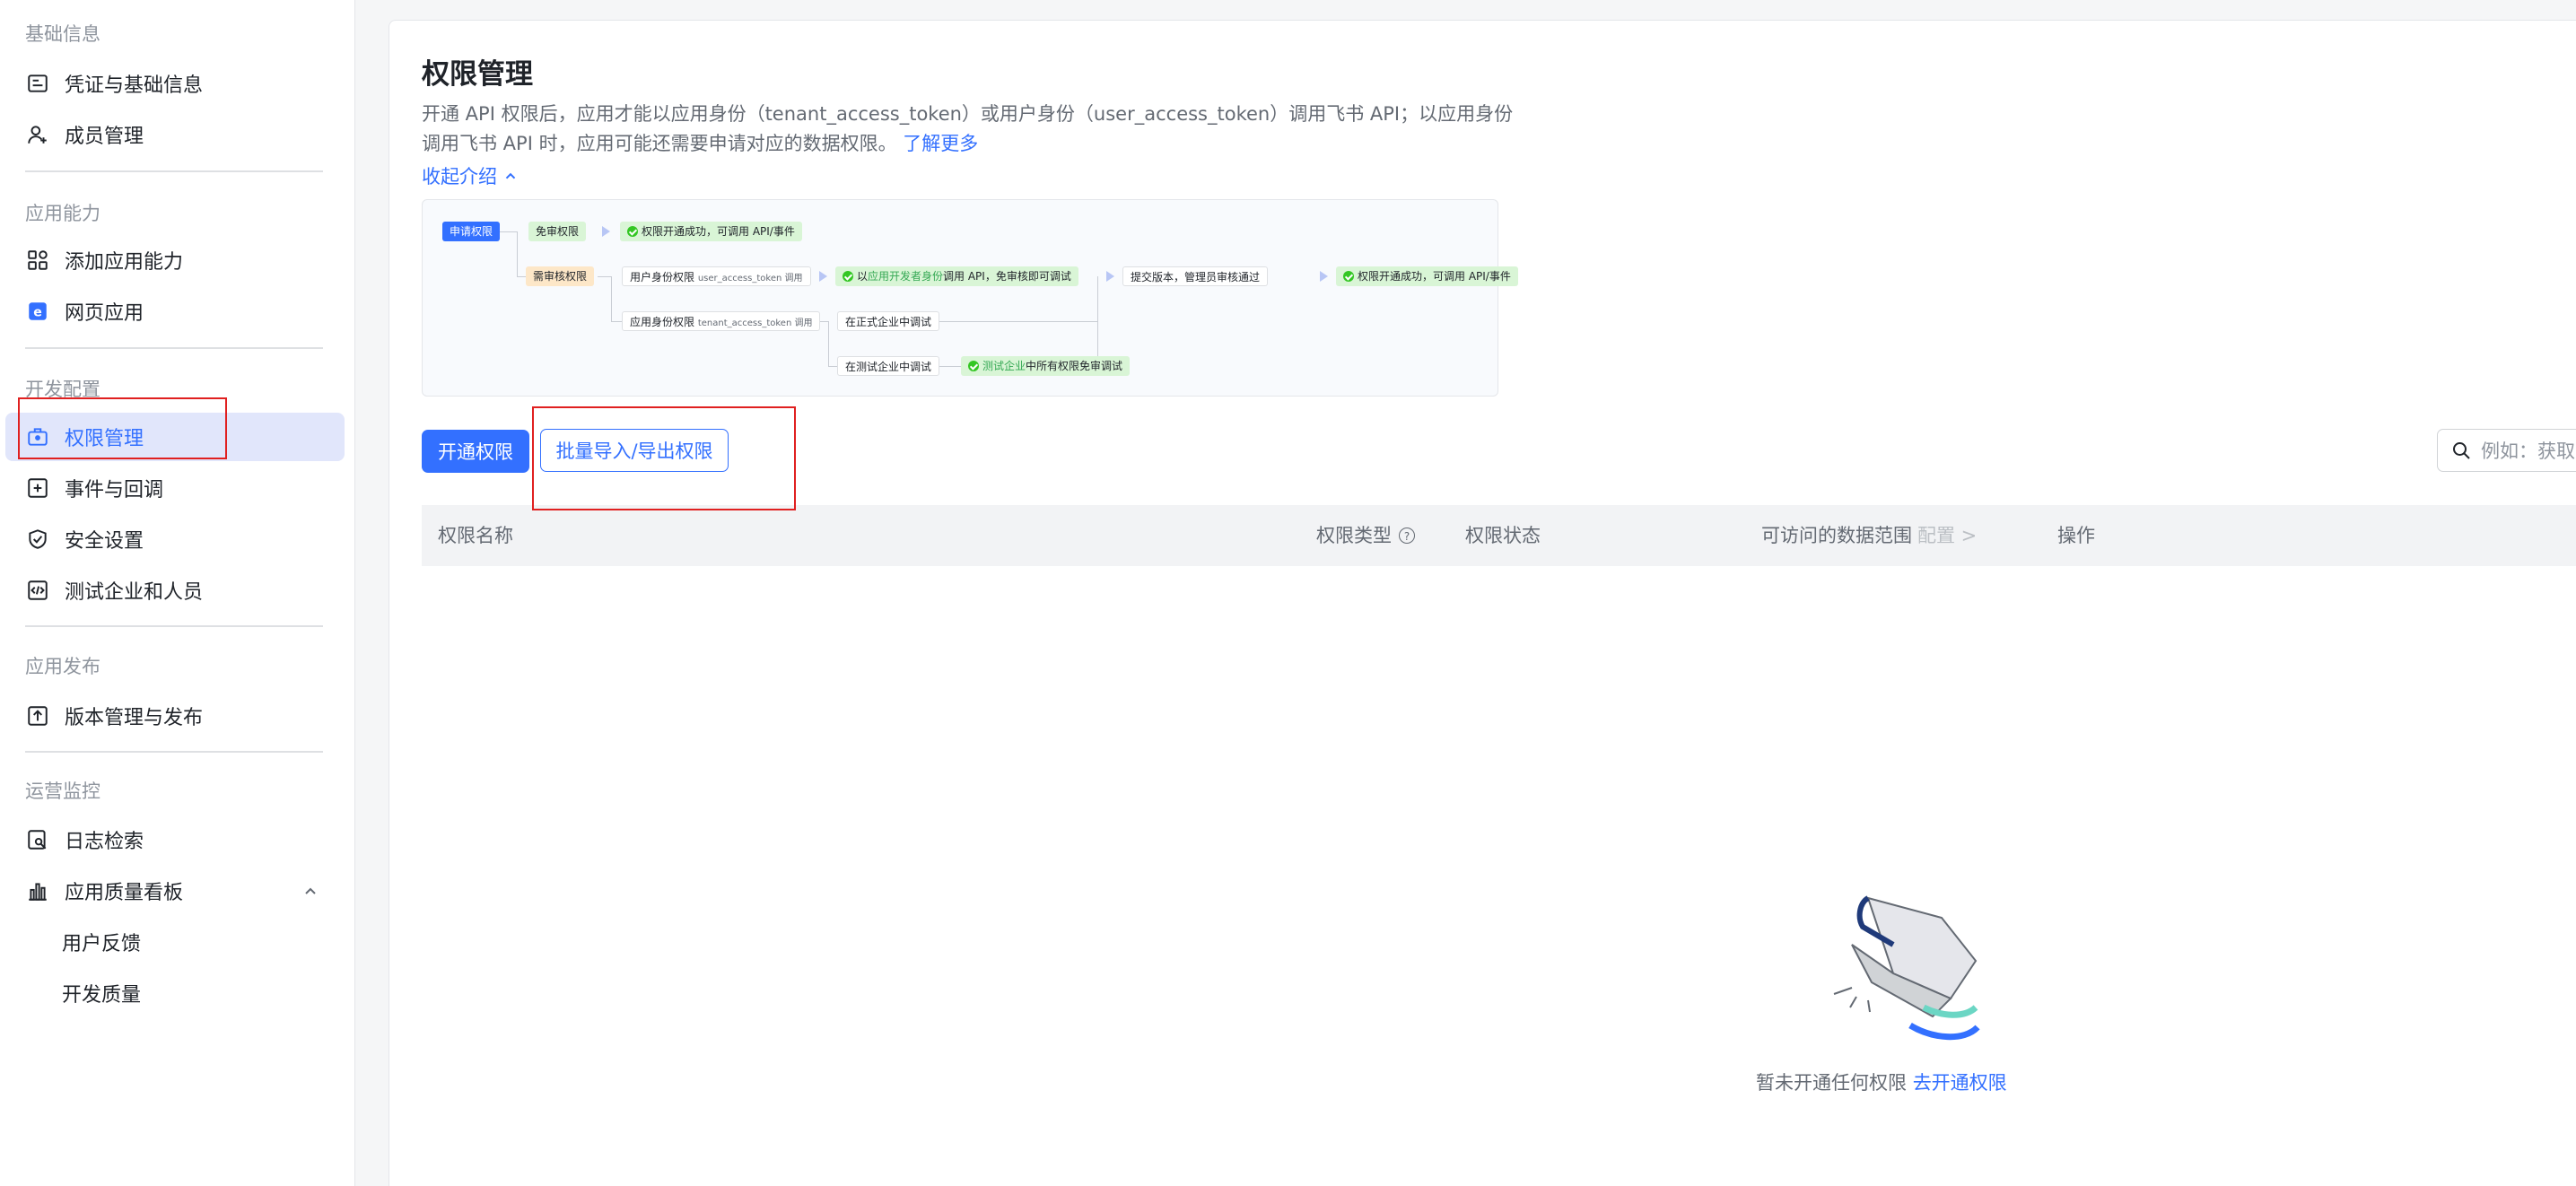 This screenshot has width=2576, height=1186. What do you see at coordinates (1503, 535) in the screenshot?
I see `column-status: 权限状态` at bounding box center [1503, 535].